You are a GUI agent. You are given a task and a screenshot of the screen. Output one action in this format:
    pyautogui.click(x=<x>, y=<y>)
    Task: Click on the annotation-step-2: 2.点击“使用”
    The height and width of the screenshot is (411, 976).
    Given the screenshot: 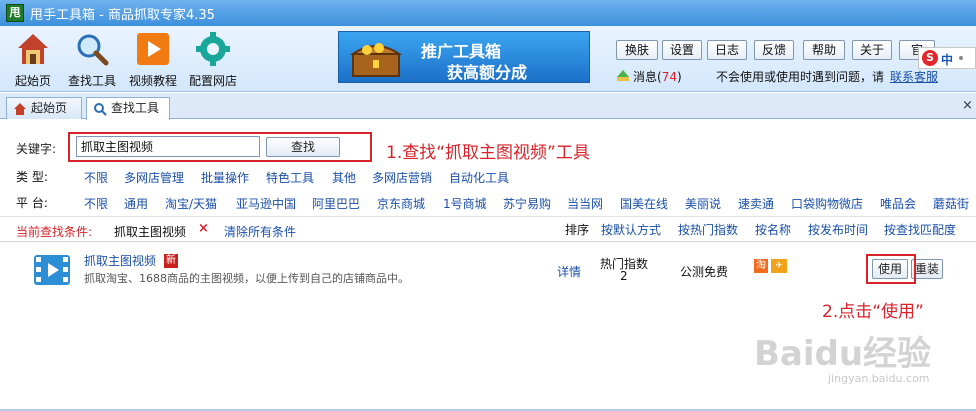 What is the action you would take?
    pyautogui.click(x=873, y=312)
    